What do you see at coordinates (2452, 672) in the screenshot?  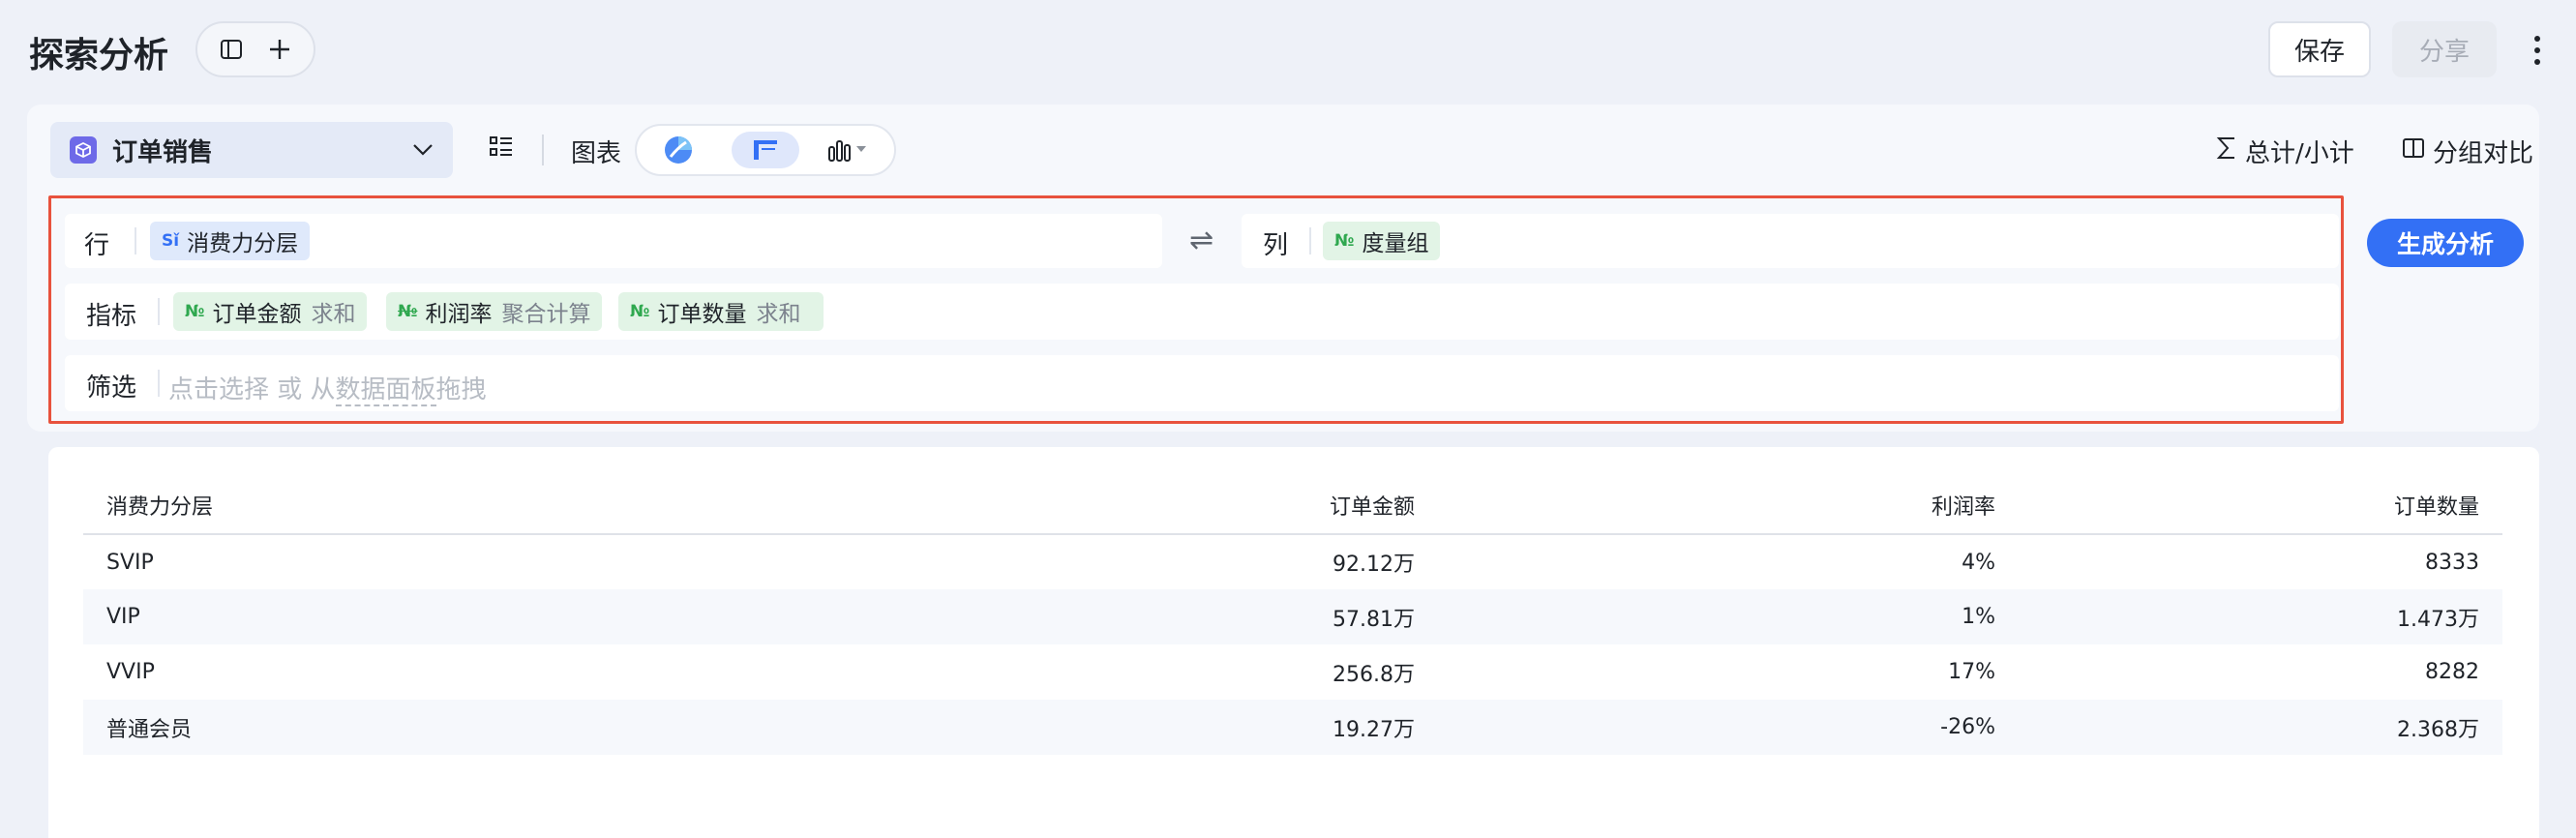 I see `table-cell: 8282` at bounding box center [2452, 672].